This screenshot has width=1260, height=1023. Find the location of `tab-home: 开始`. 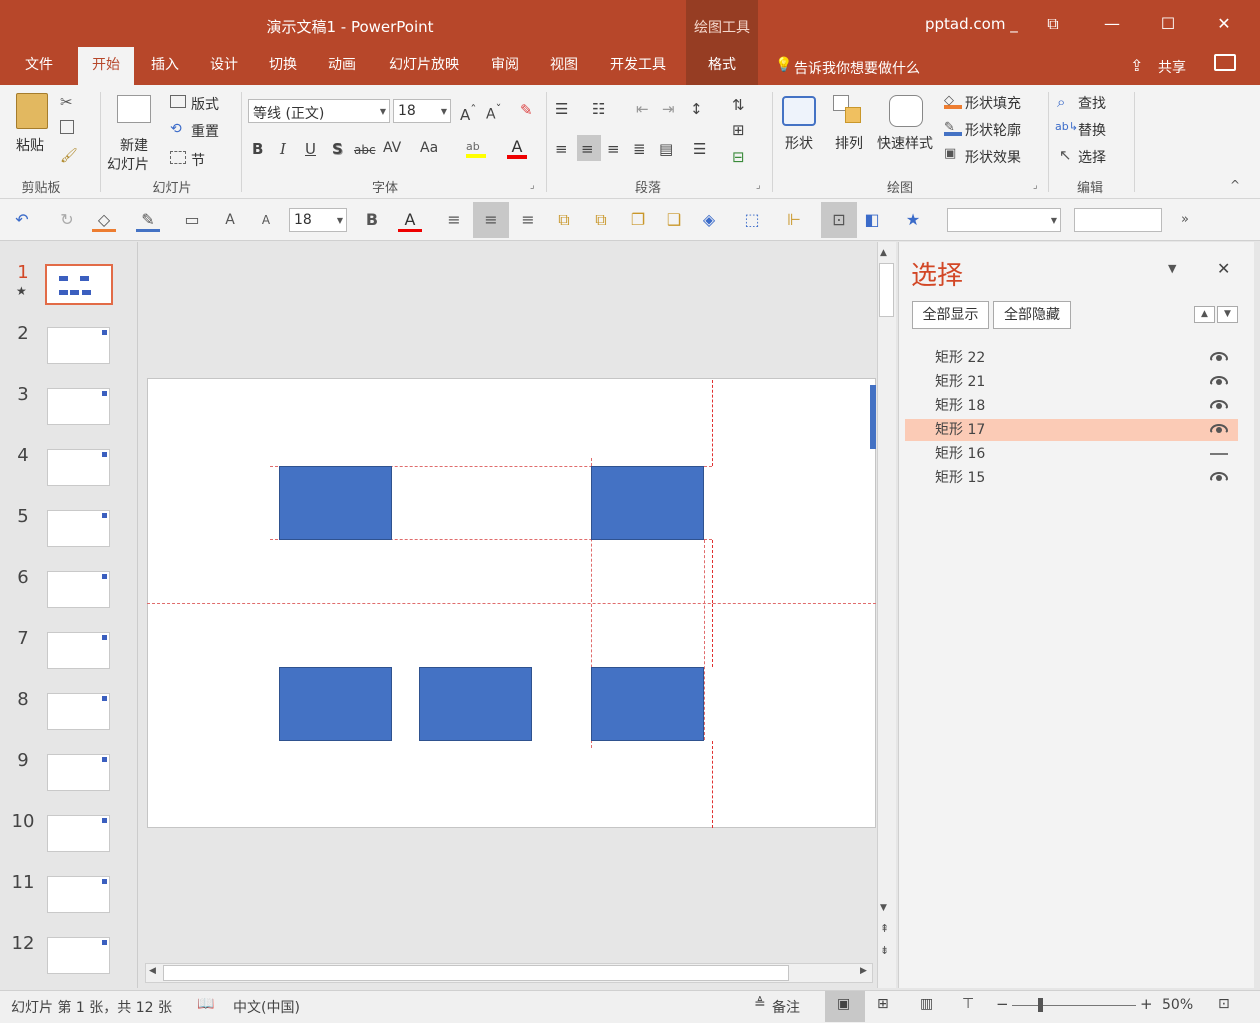

tab-home: 开始 is located at coordinates (106, 66).